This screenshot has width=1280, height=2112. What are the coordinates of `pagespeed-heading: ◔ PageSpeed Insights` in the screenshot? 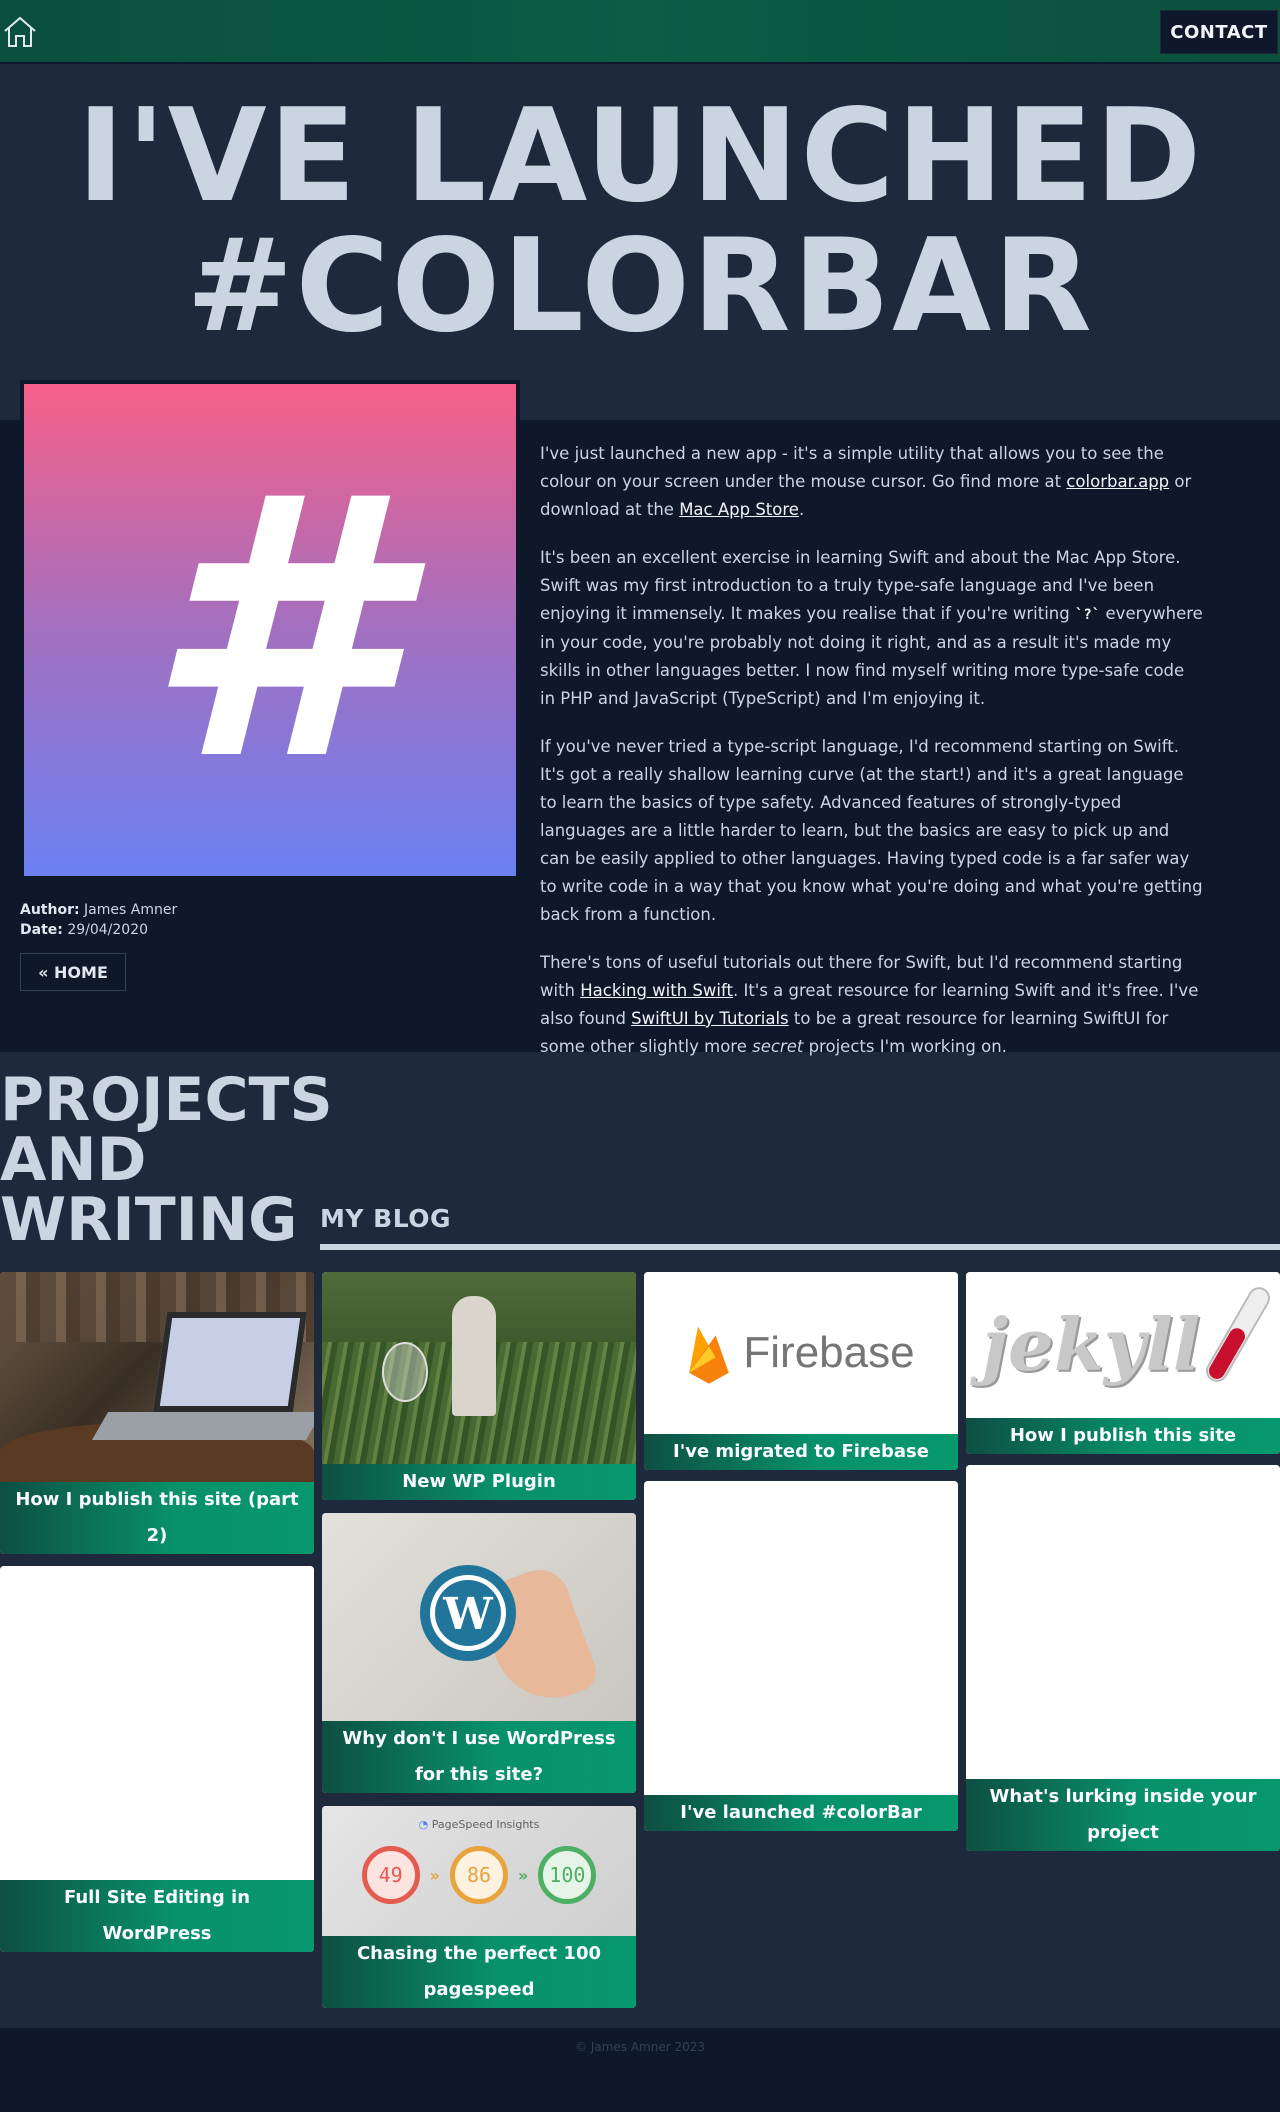 It's located at (479, 1824).